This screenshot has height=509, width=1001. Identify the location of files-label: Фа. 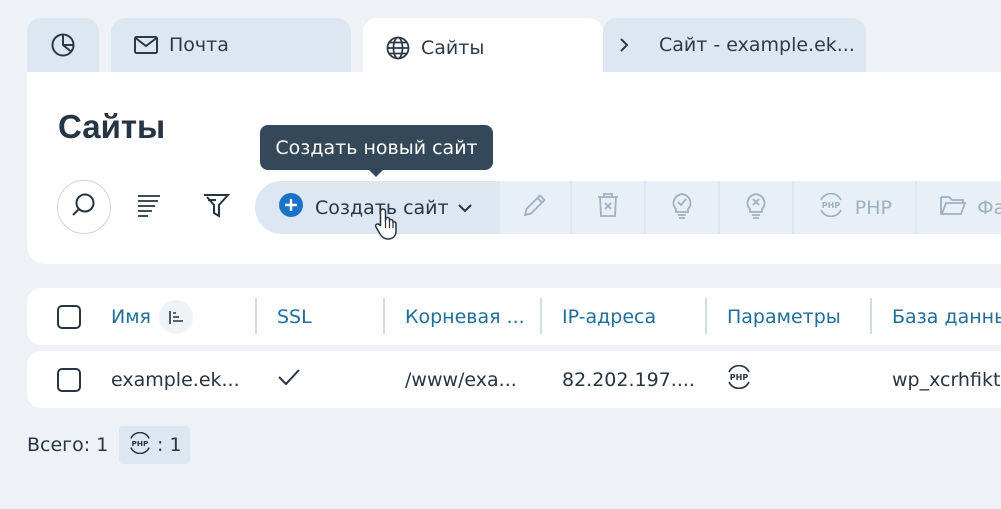
(989, 207).